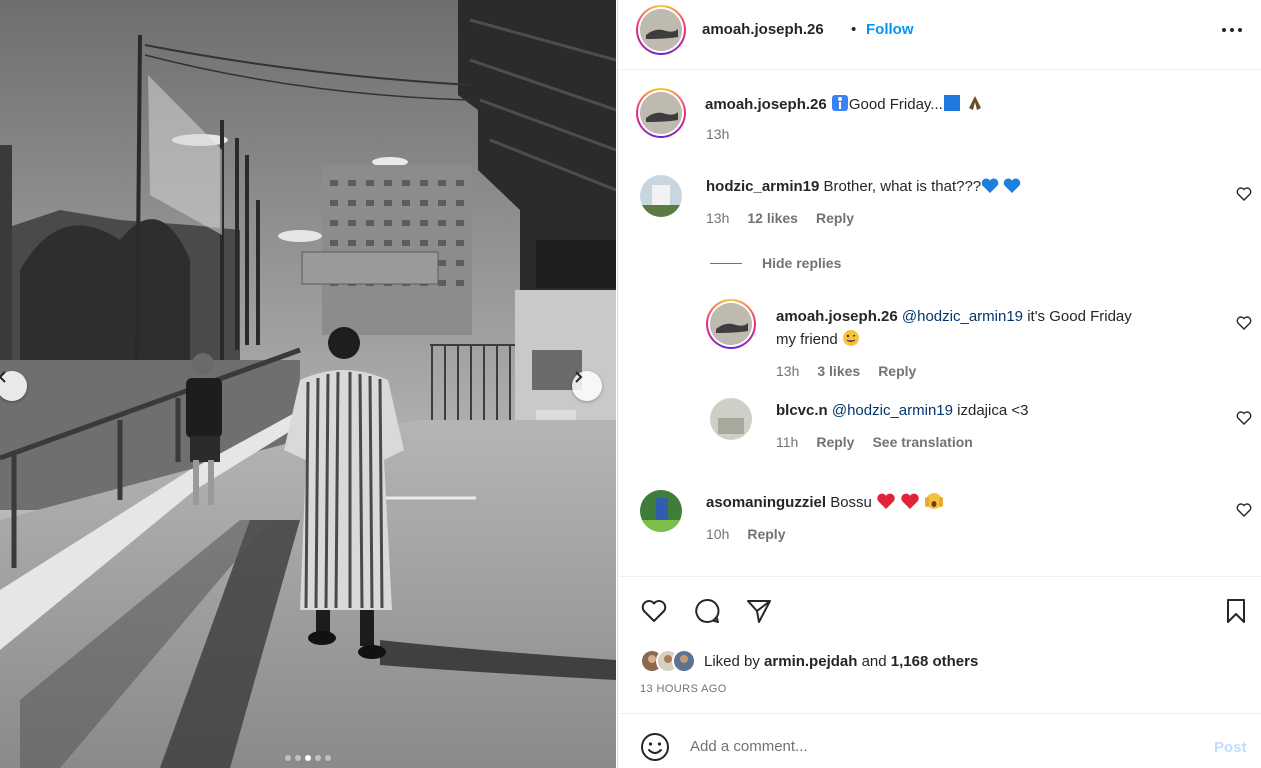  Describe the element at coordinates (1079, 316) in the screenshot. I see `reply-body-line1: it's Good Friday` at that location.